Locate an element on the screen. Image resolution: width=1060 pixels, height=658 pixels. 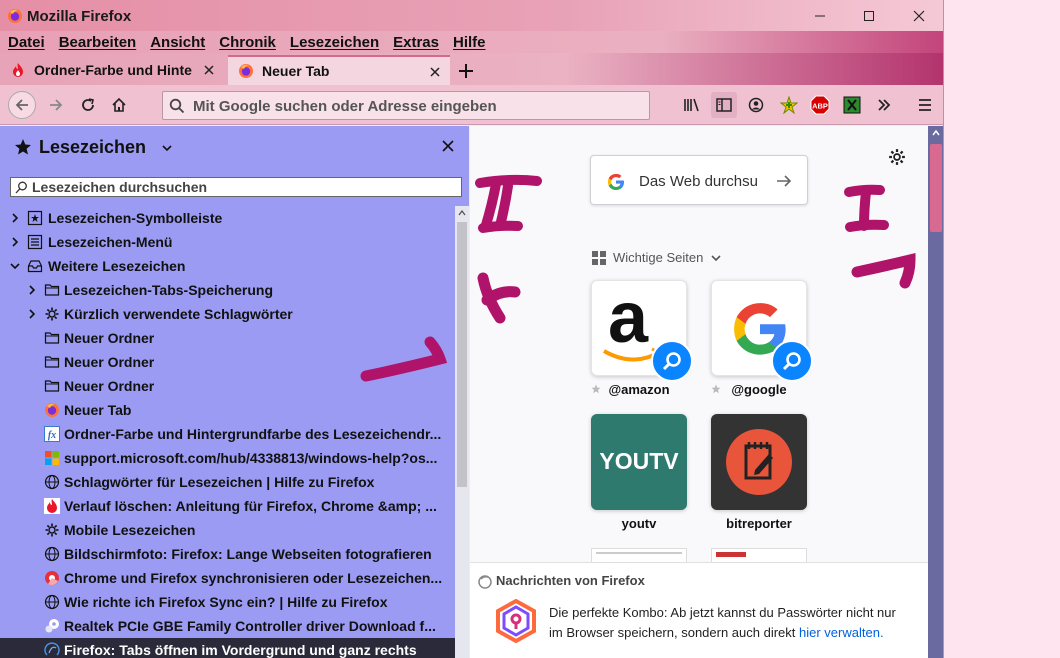
tab-neuer-tab: Neuer Tab is located at coordinates (339, 70).